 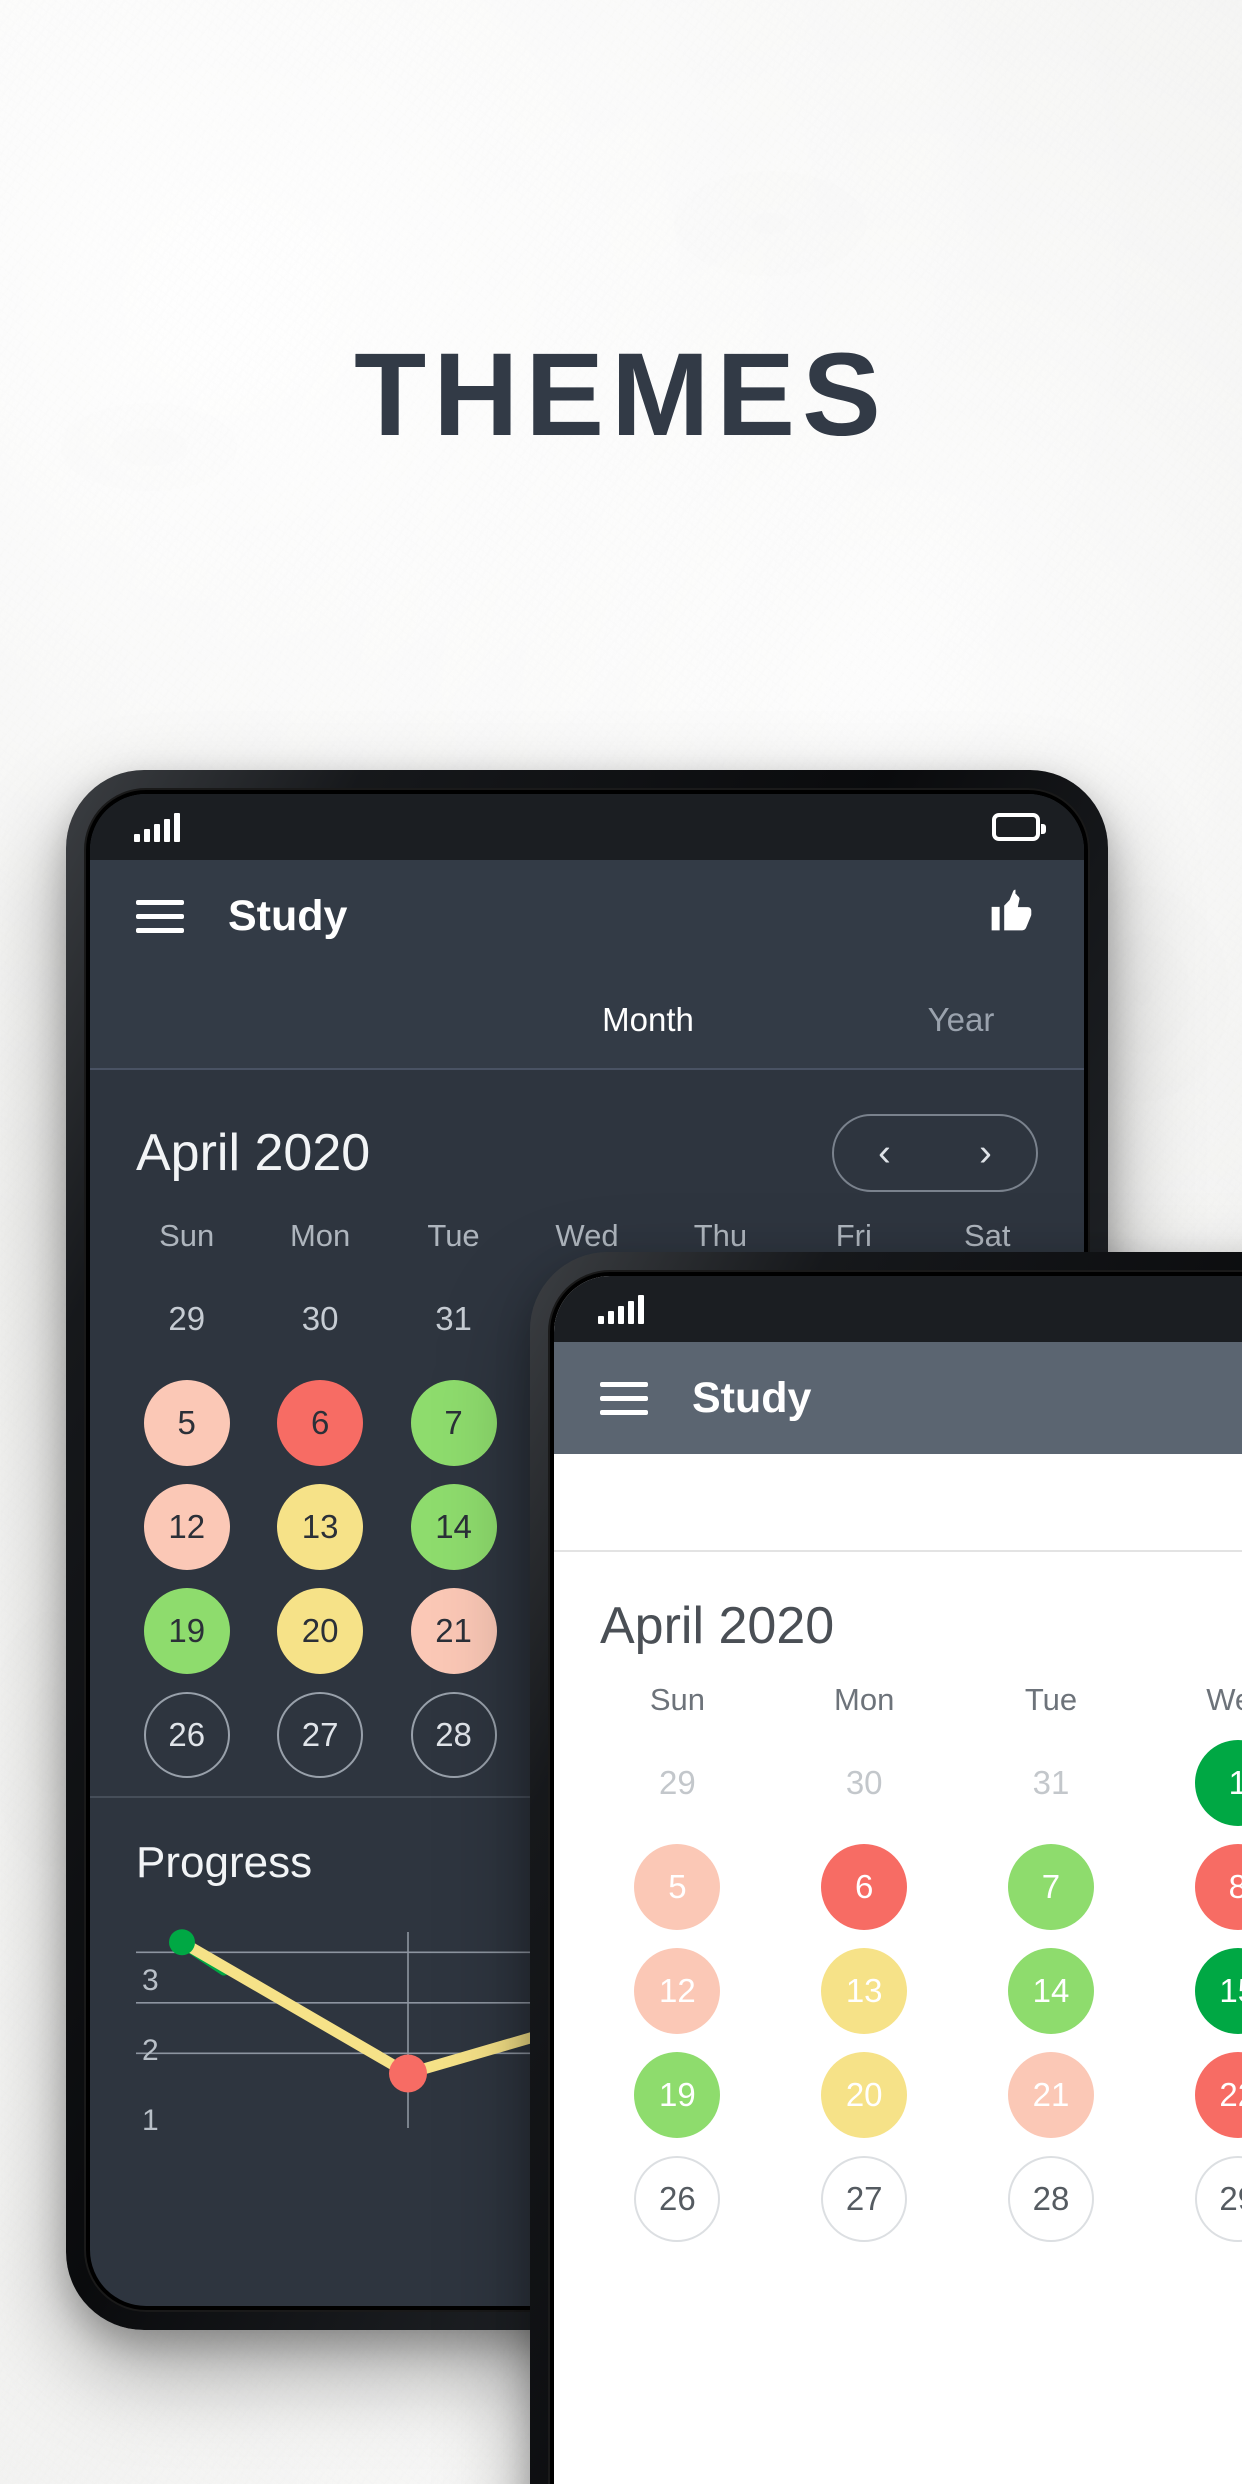 I want to click on weekday-label-thu: Thu, so click(x=720, y=1235).